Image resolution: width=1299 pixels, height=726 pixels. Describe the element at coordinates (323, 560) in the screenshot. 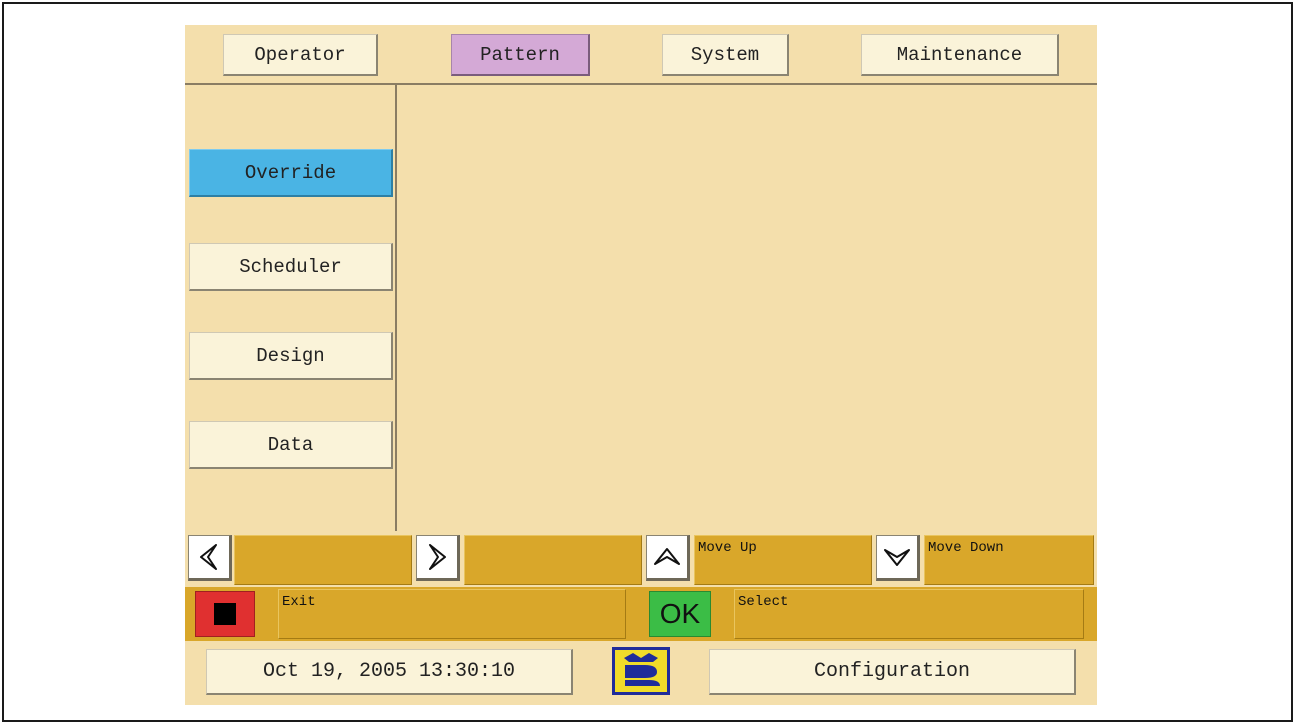

I see `softkey-left-field` at that location.